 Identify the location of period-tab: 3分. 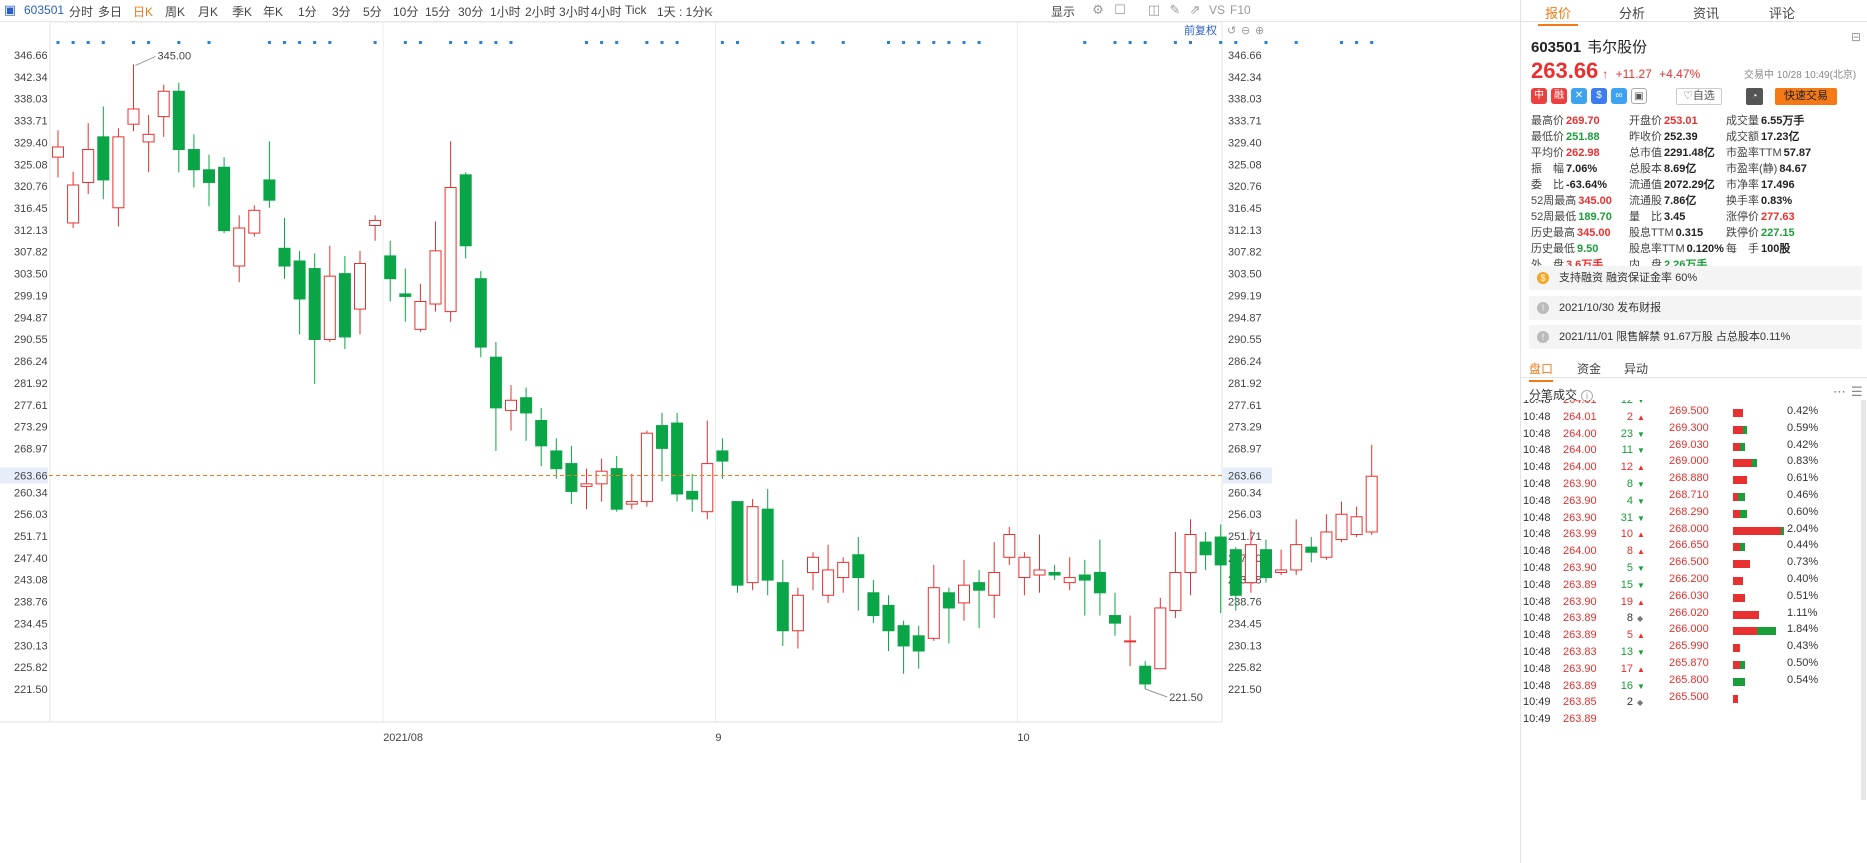
(341, 11).